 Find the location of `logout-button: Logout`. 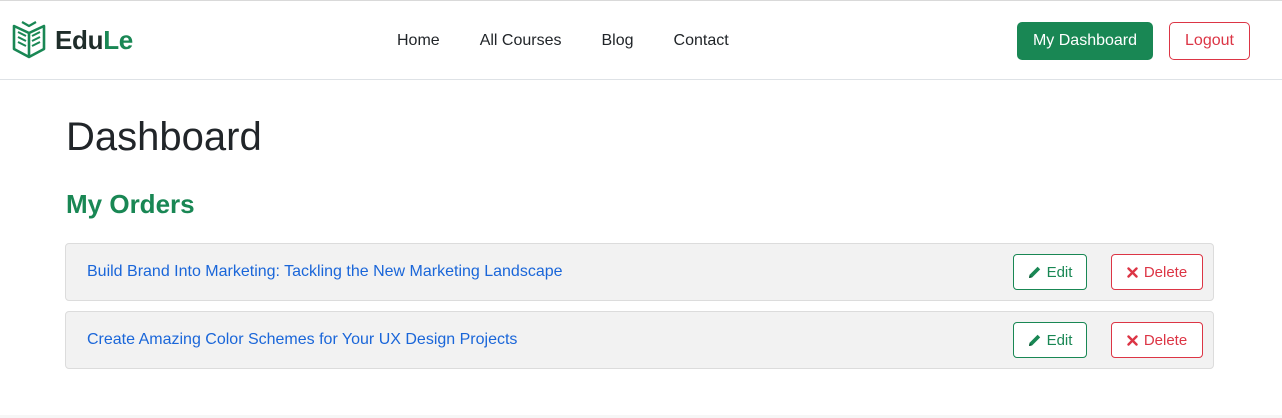

logout-button: Logout is located at coordinates (1209, 41).